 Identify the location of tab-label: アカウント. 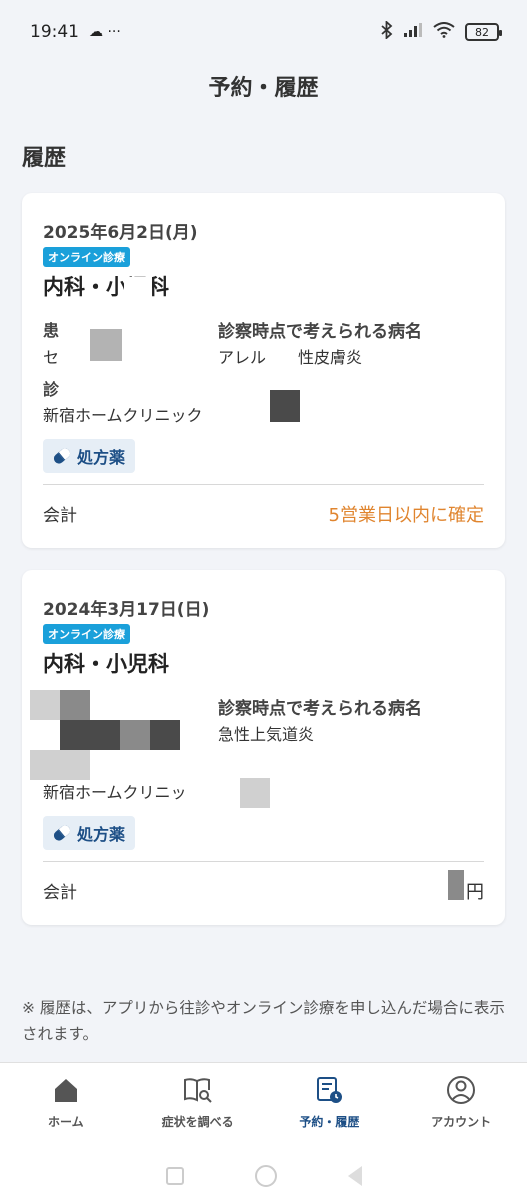
(461, 1122).